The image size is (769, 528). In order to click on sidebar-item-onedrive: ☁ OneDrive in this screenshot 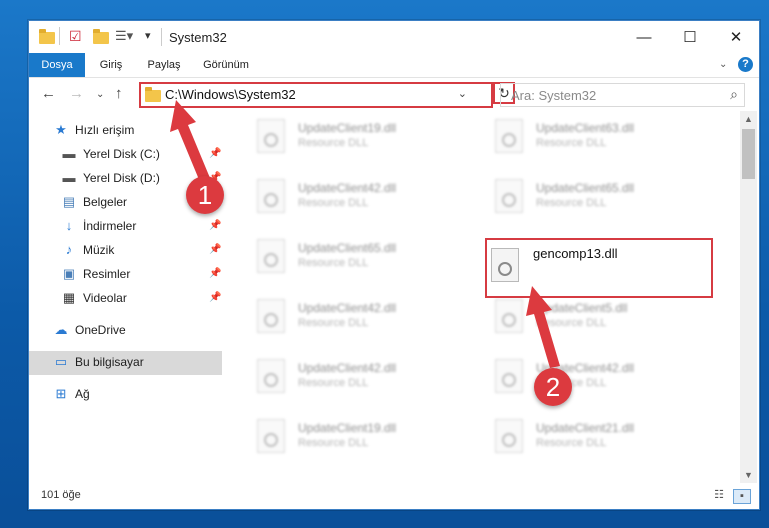, I will do `click(125, 331)`.